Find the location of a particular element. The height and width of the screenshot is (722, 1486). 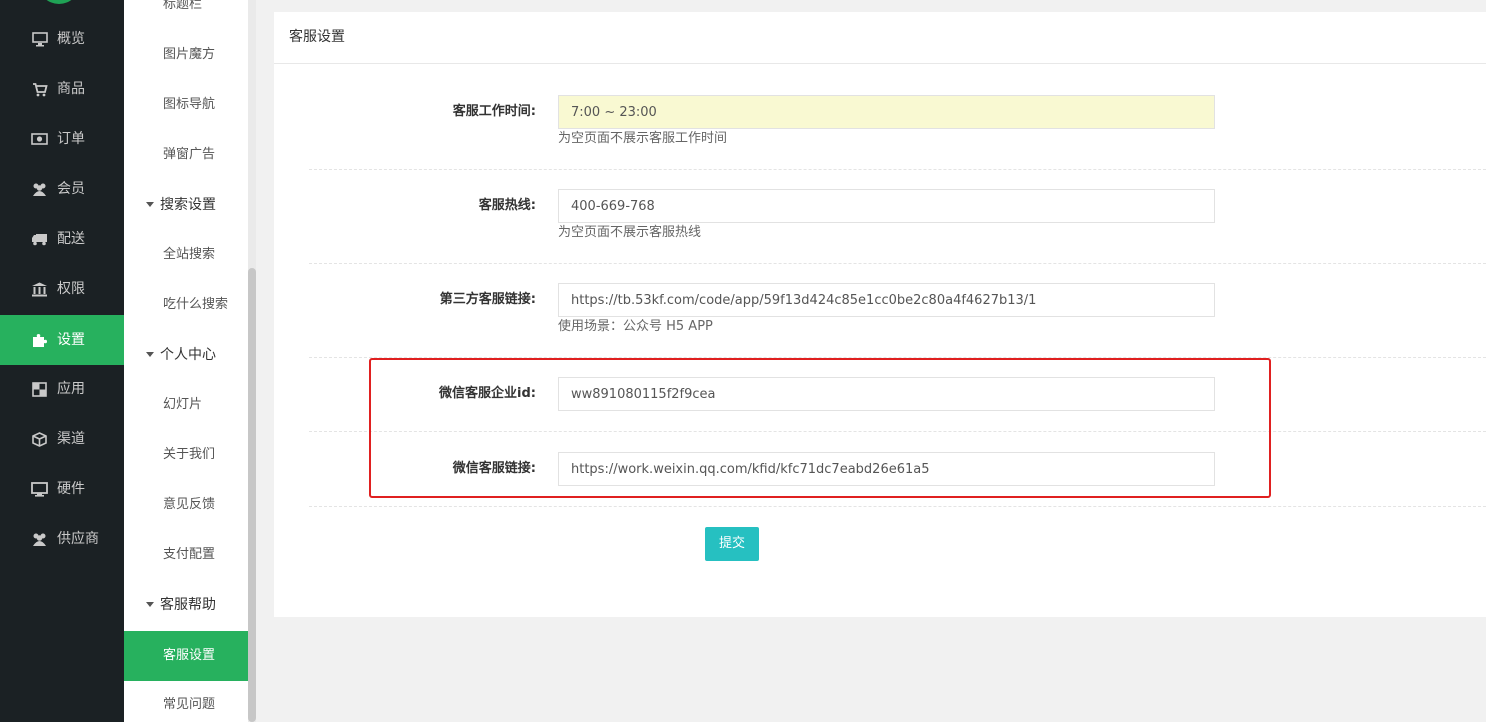

subnav-item-site-search: 全站搜索 is located at coordinates (186, 255).